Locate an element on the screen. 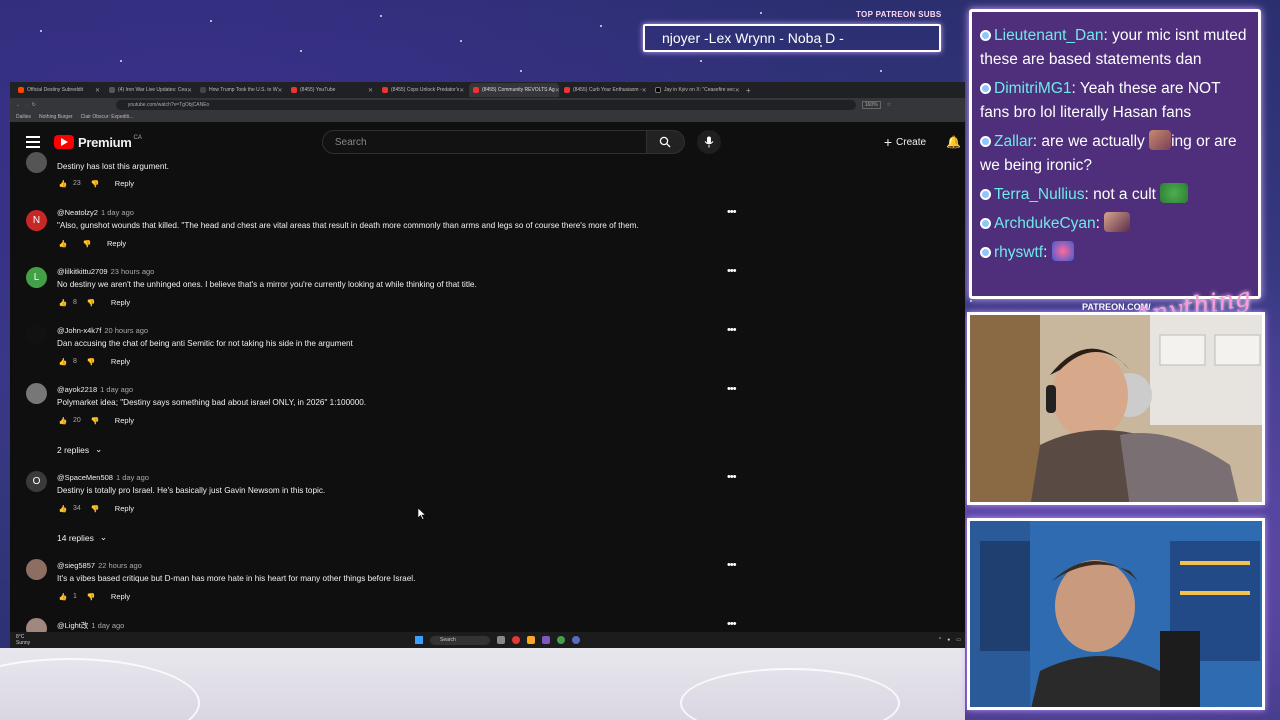 The height and width of the screenshot is (720, 1280). file-explorer-icon is located at coordinates (531, 640).